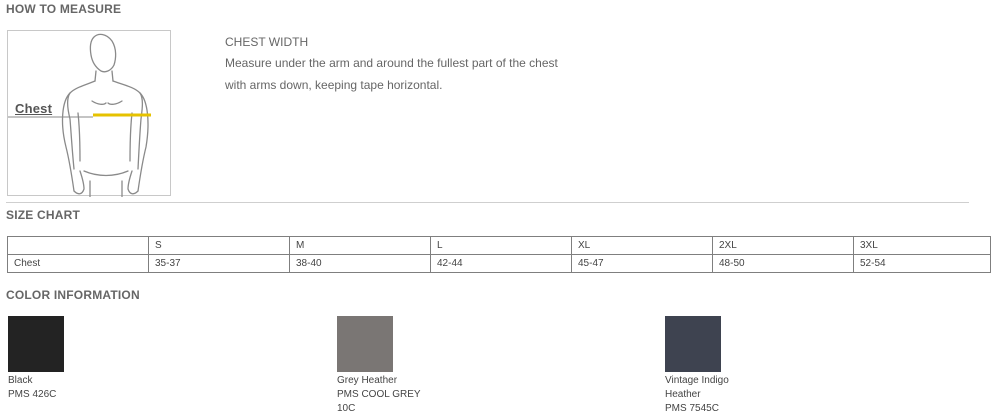 The width and height of the screenshot is (1000, 417). Describe the element at coordinates (32, 388) in the screenshot. I see `color-label-black: Black PMS 426C` at that location.